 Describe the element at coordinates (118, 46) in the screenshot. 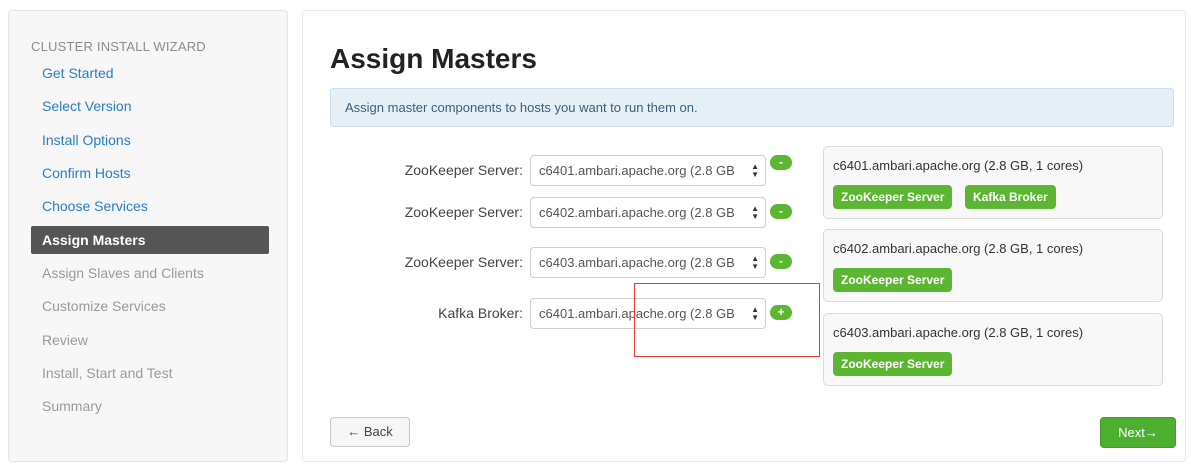

I see `sidebar-heading: CLUSTER INSTALL WIZARD` at that location.